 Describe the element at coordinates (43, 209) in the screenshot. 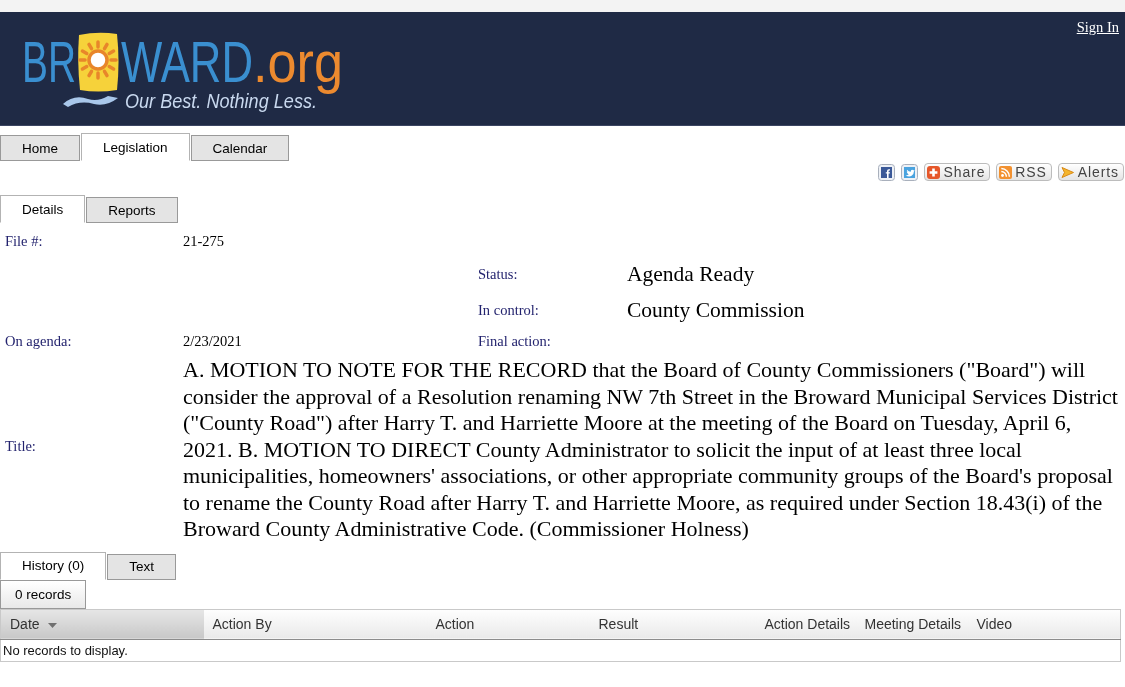

I see `tab: Details` at that location.